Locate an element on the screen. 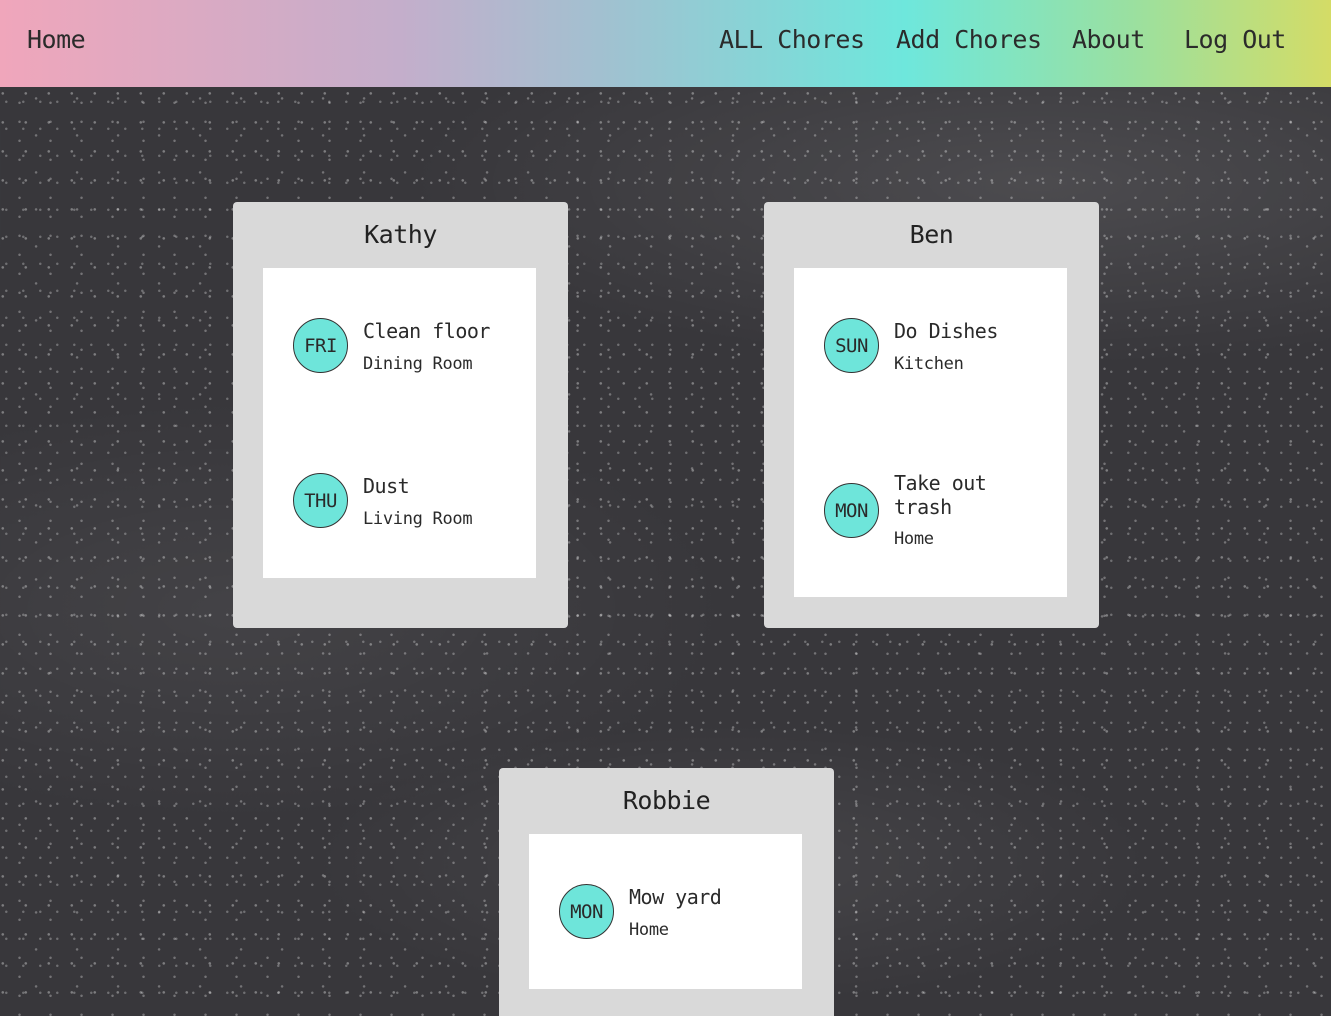 The image size is (1331, 1016). nav-all-chores-link: ALL Chores is located at coordinates (792, 40).